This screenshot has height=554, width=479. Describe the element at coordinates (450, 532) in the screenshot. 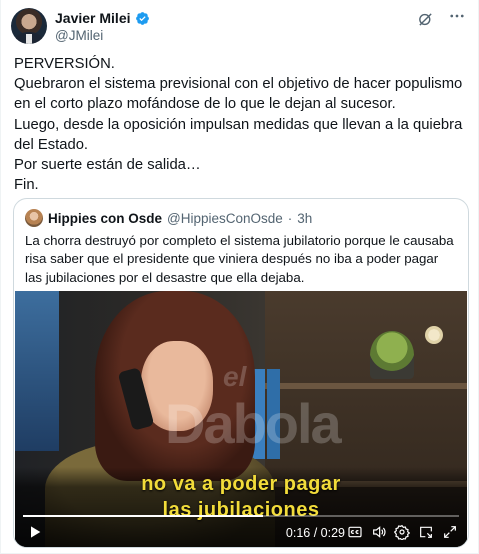

I see `fullscreen-icon` at that location.